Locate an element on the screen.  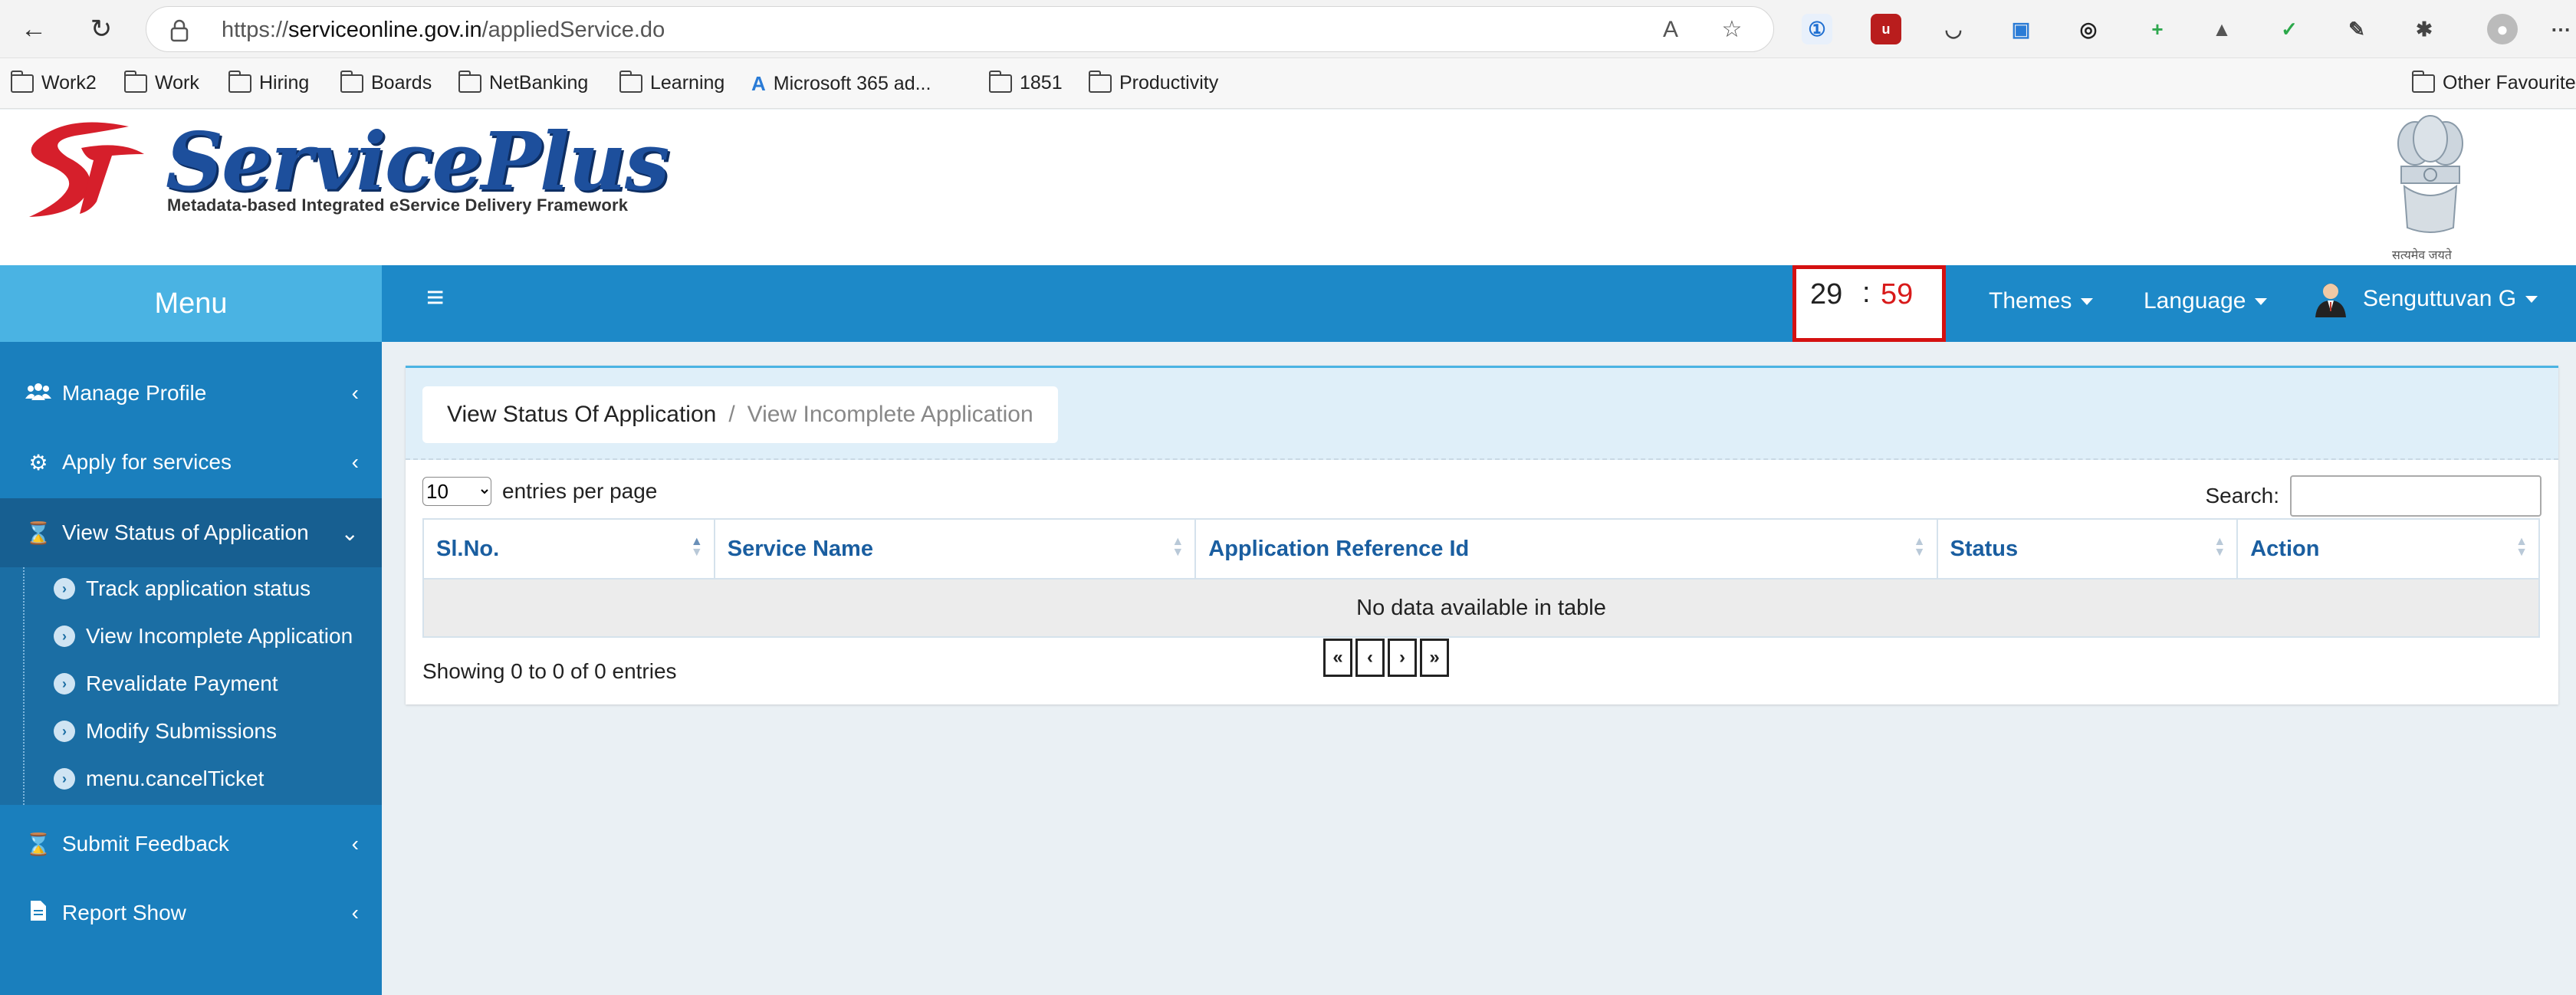
bookmark-folder: Work2 is located at coordinates (54, 83).